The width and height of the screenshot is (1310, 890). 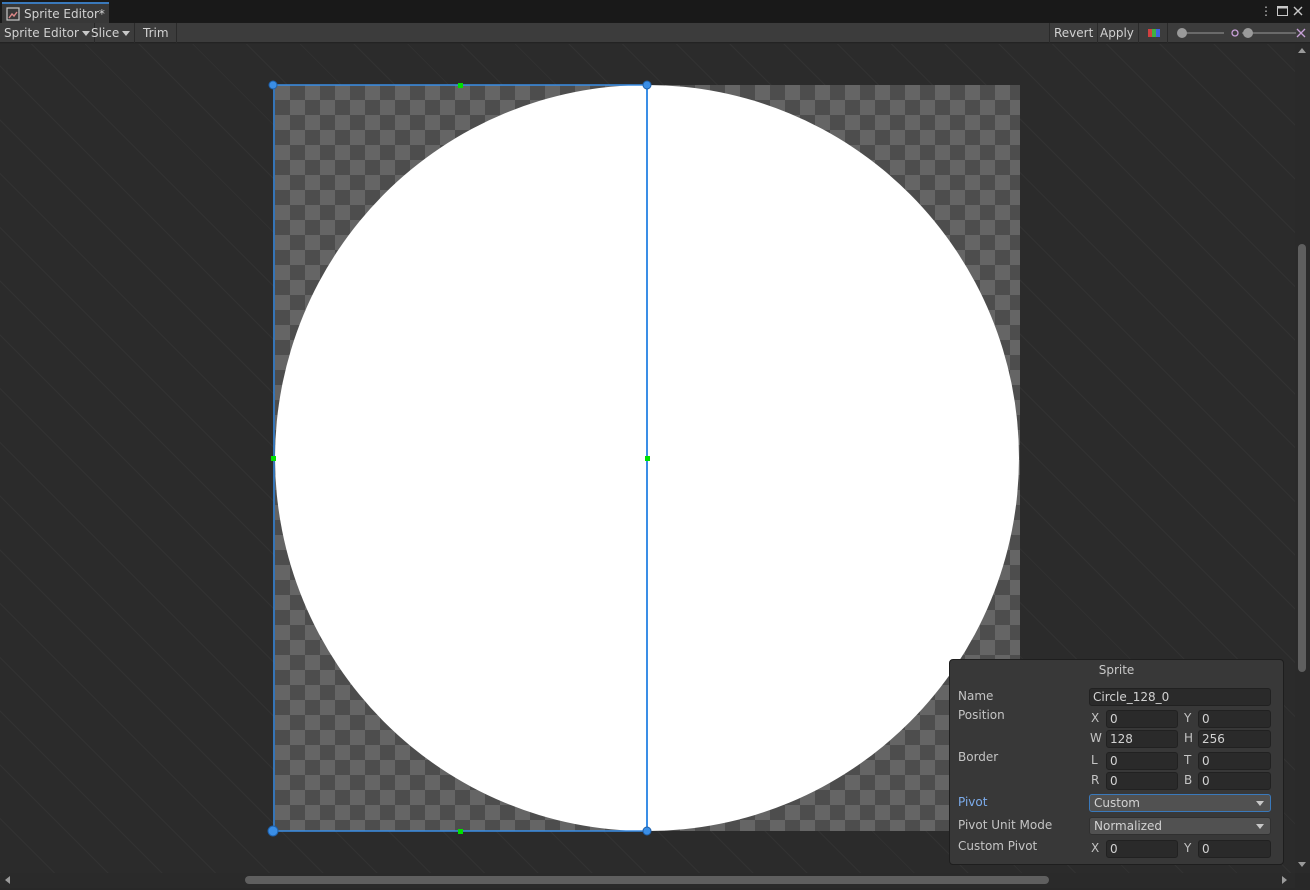 I want to click on more-vert-icon: ⋮, so click(x=1266, y=11).